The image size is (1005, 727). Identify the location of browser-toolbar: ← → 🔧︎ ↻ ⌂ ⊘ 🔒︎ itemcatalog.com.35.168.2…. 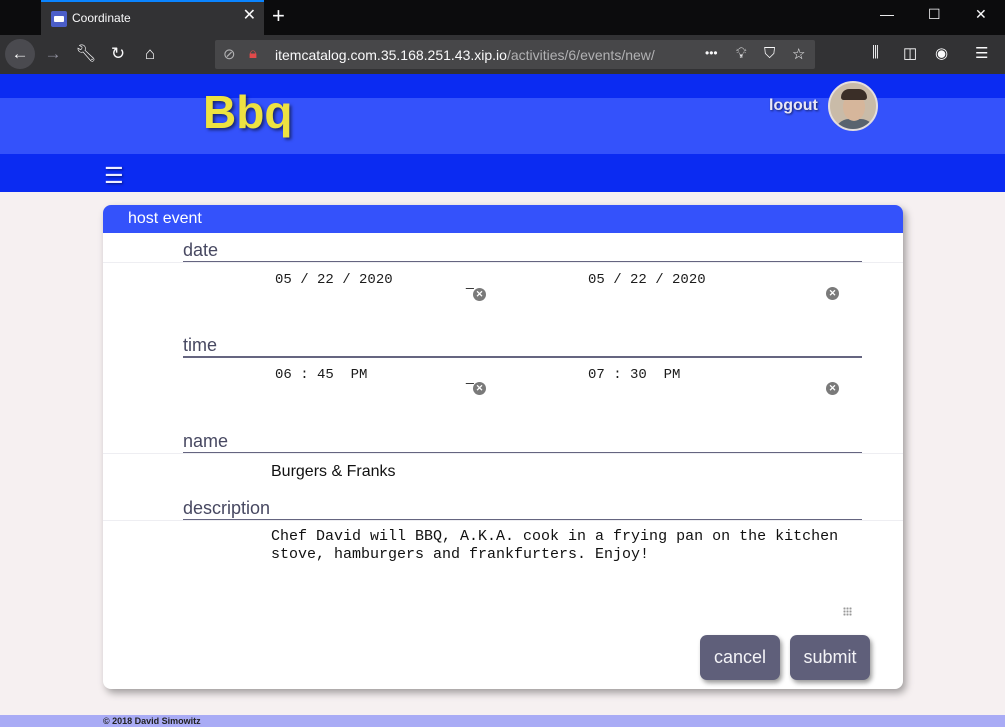
(502, 54).